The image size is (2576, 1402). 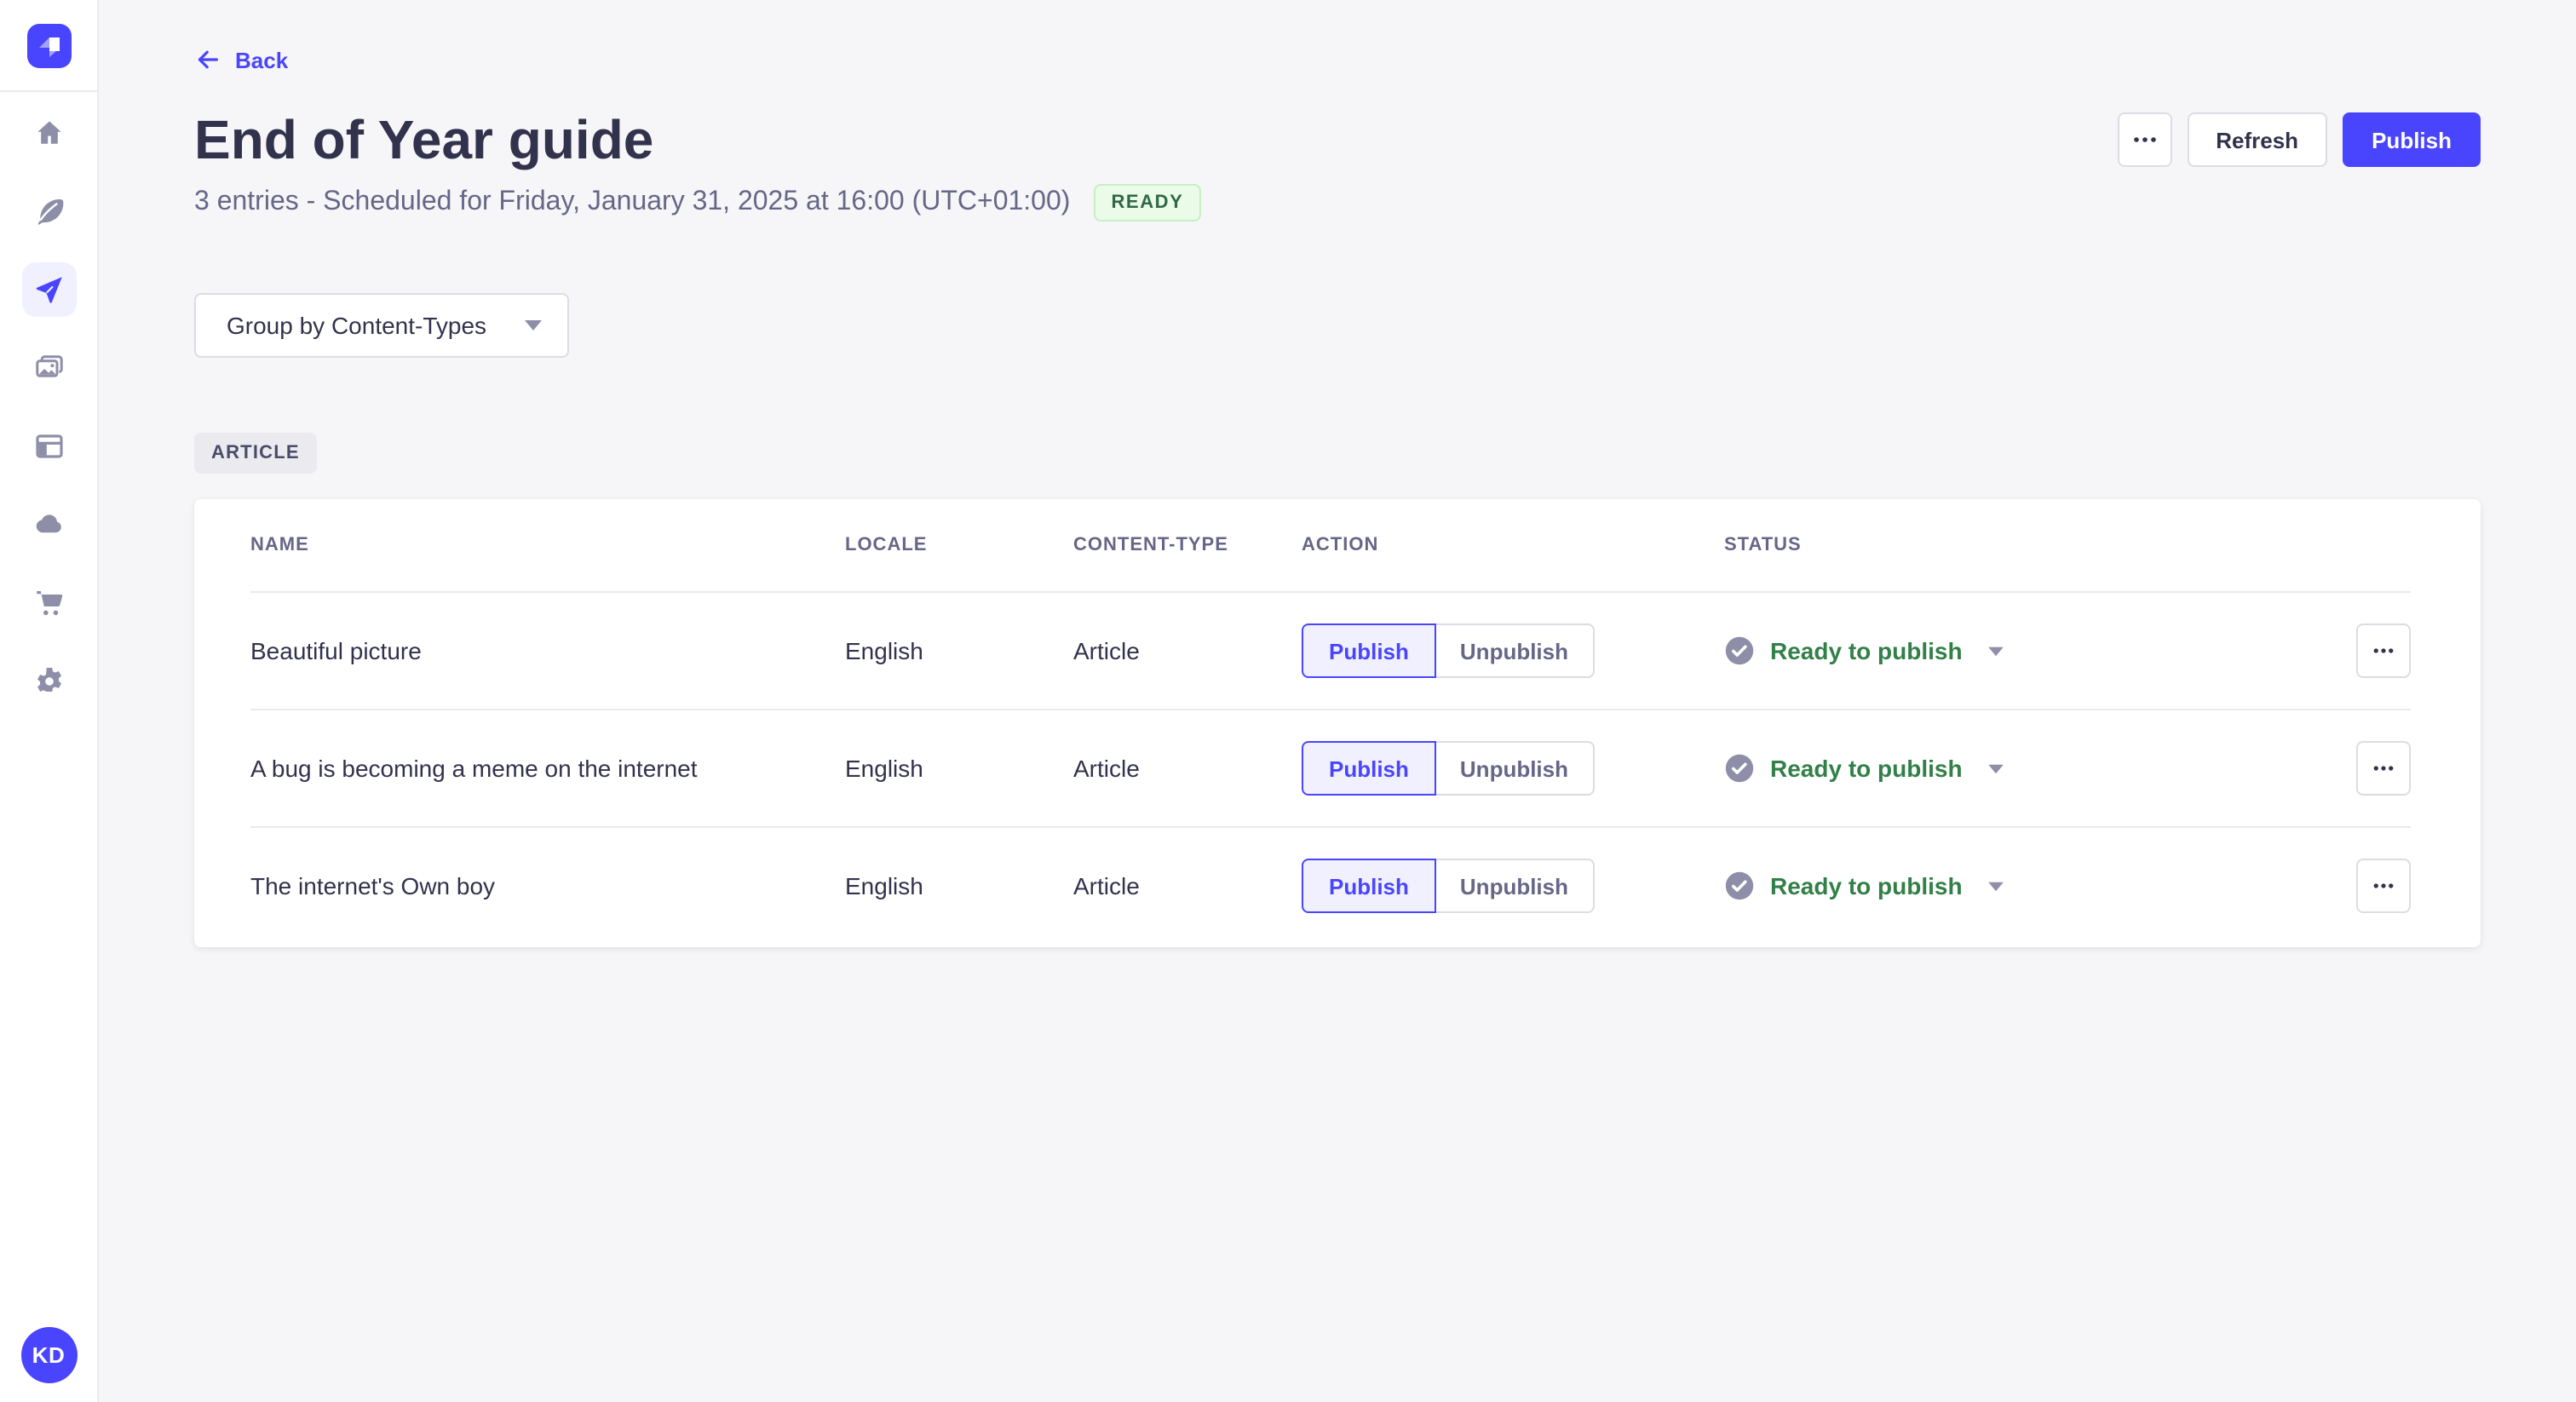 What do you see at coordinates (373, 885) in the screenshot?
I see `entry-name: The internet's Own boy` at bounding box center [373, 885].